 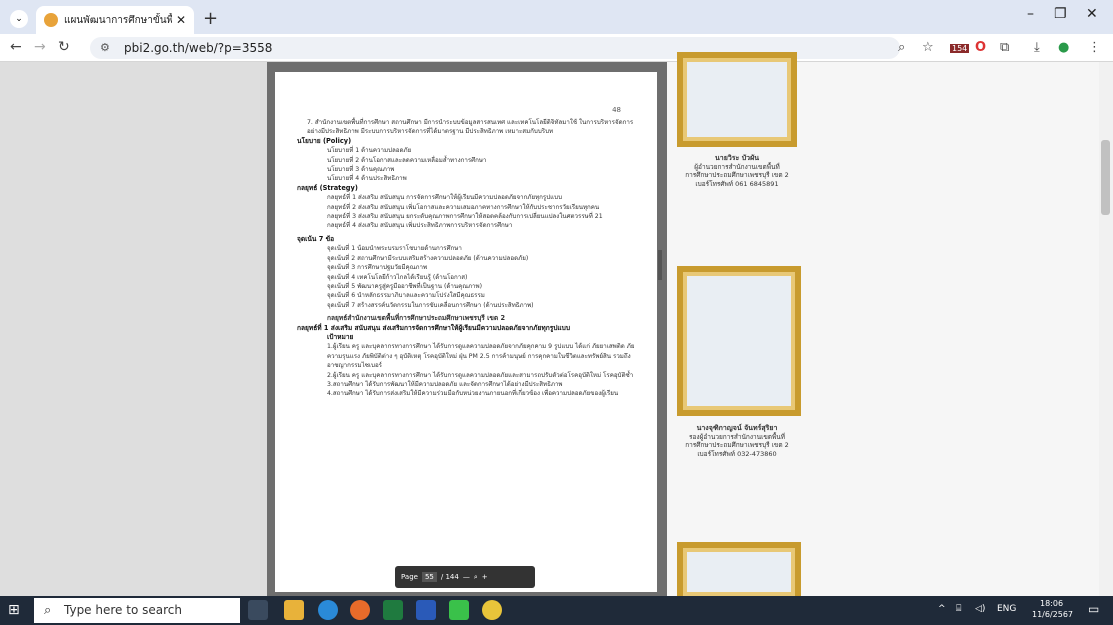 I want to click on policy-heading: นโยบาย (Policy), so click(x=324, y=140).